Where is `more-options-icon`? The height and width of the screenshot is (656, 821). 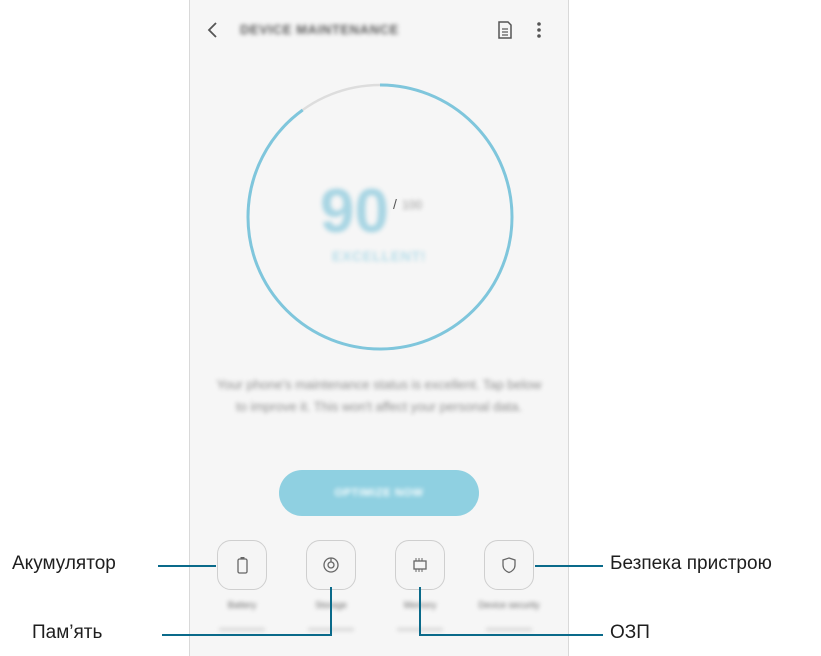
more-options-icon is located at coordinates (539, 30).